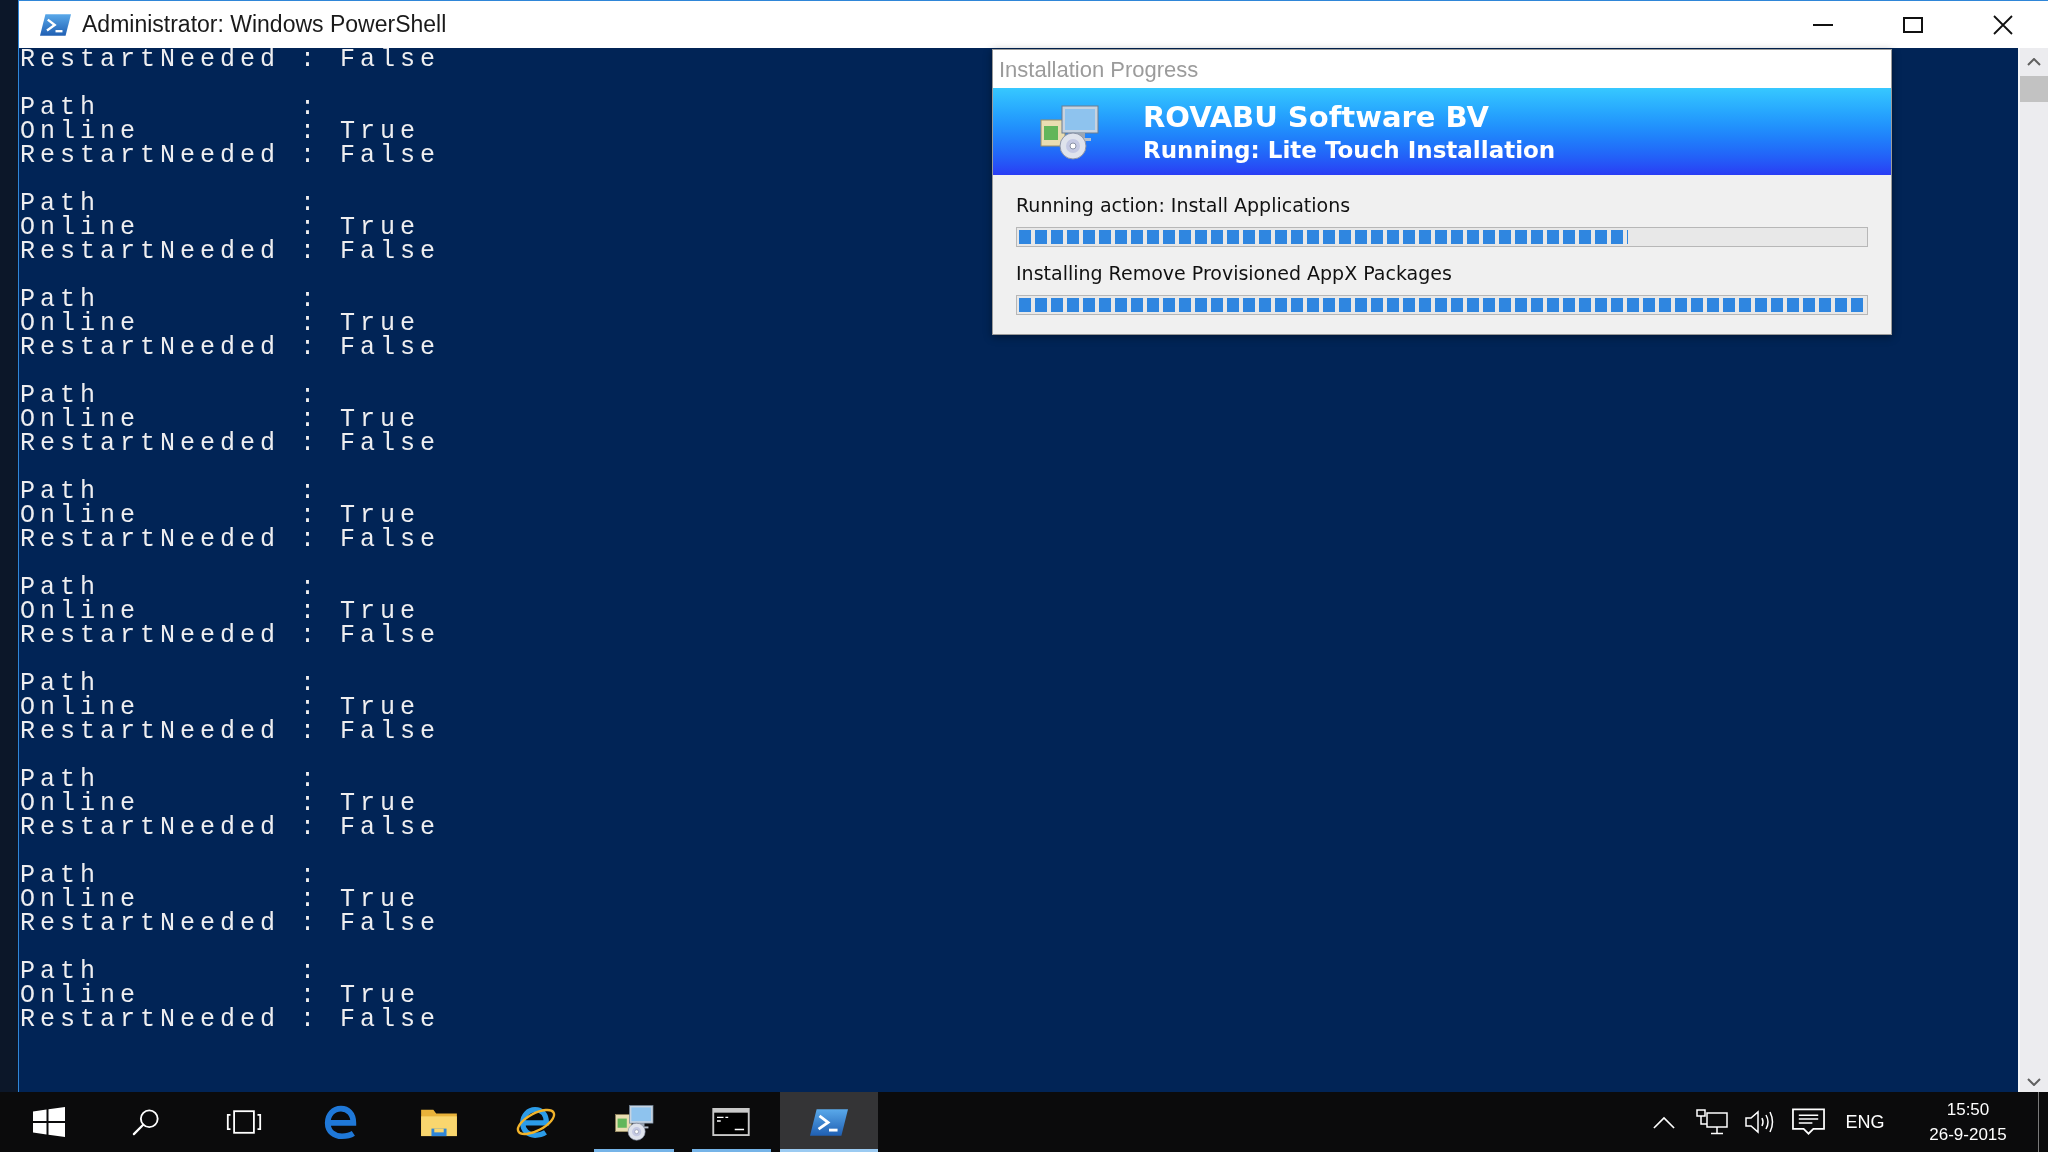  I want to click on scroll-down-icon, so click(2034, 1082).